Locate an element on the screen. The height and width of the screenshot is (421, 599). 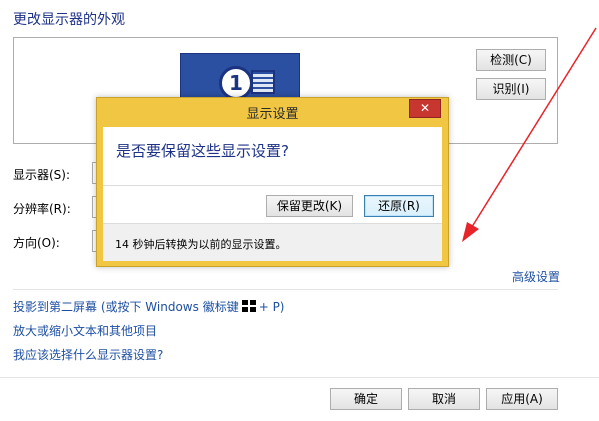
red-arrow-annotation is located at coordinates (529, 134).